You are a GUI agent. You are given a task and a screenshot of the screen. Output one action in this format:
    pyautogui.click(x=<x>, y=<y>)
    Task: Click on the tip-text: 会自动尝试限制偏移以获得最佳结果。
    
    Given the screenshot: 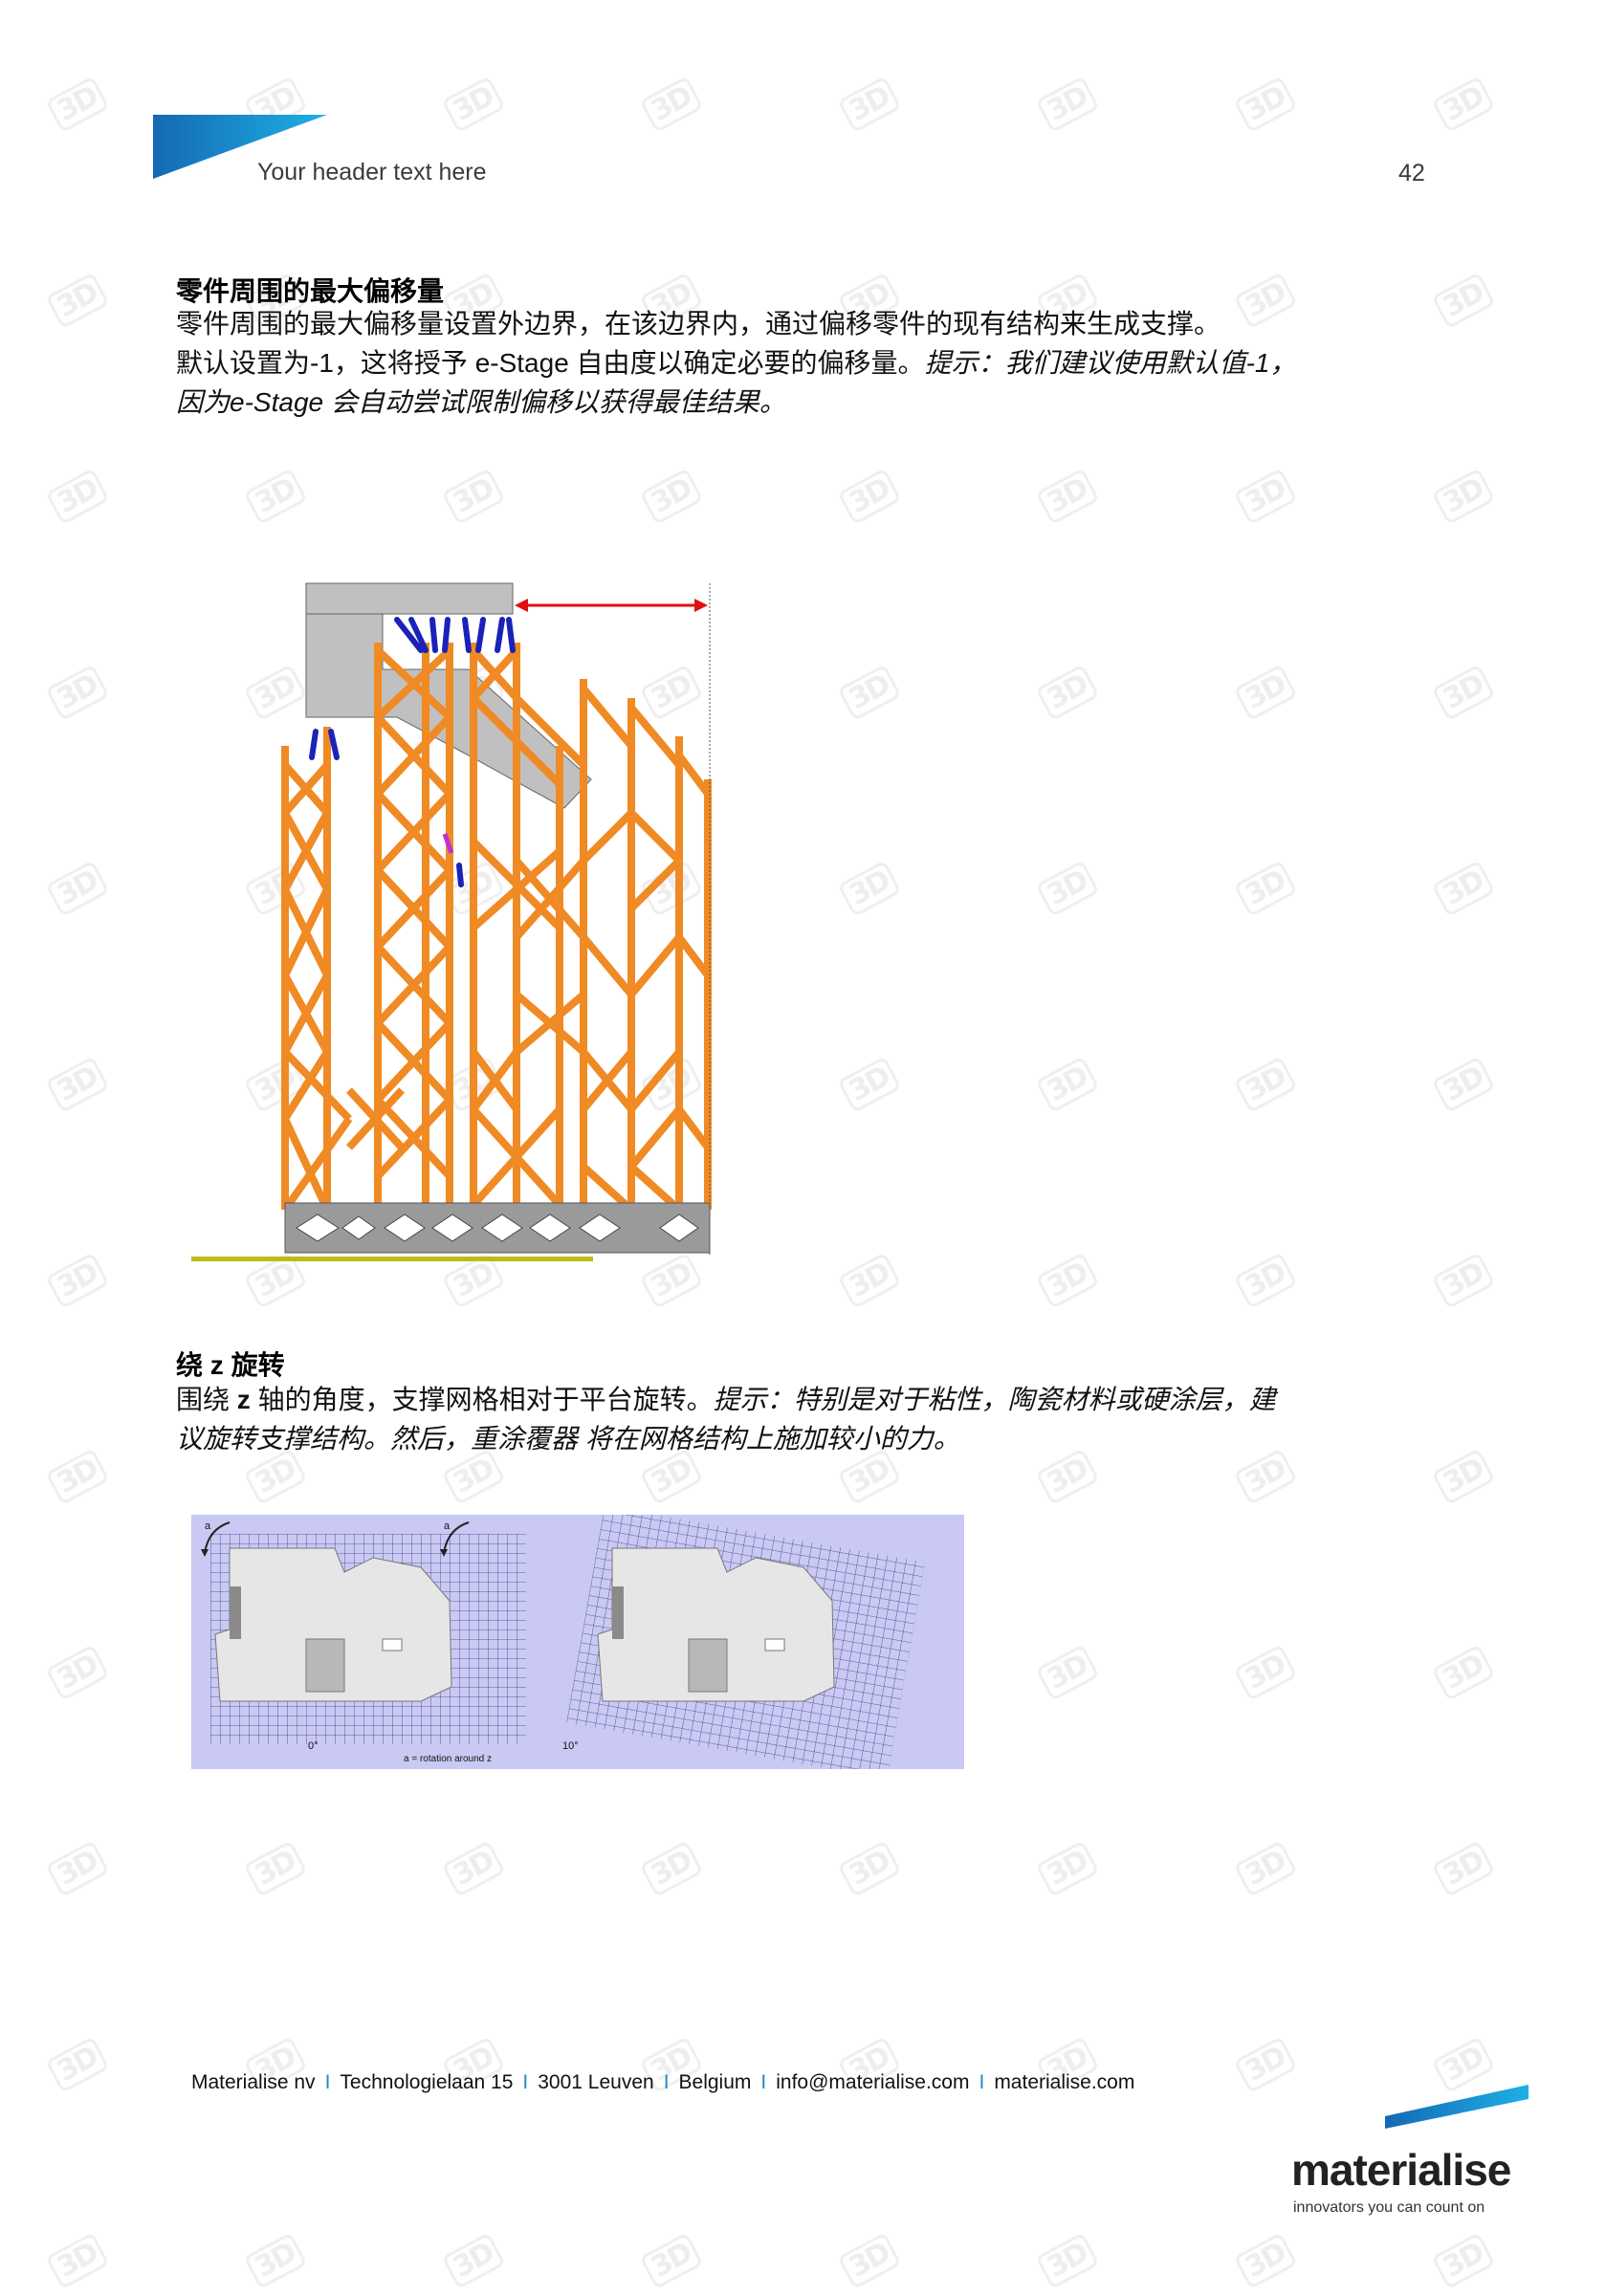 What is the action you would take?
    pyautogui.click(x=554, y=402)
    